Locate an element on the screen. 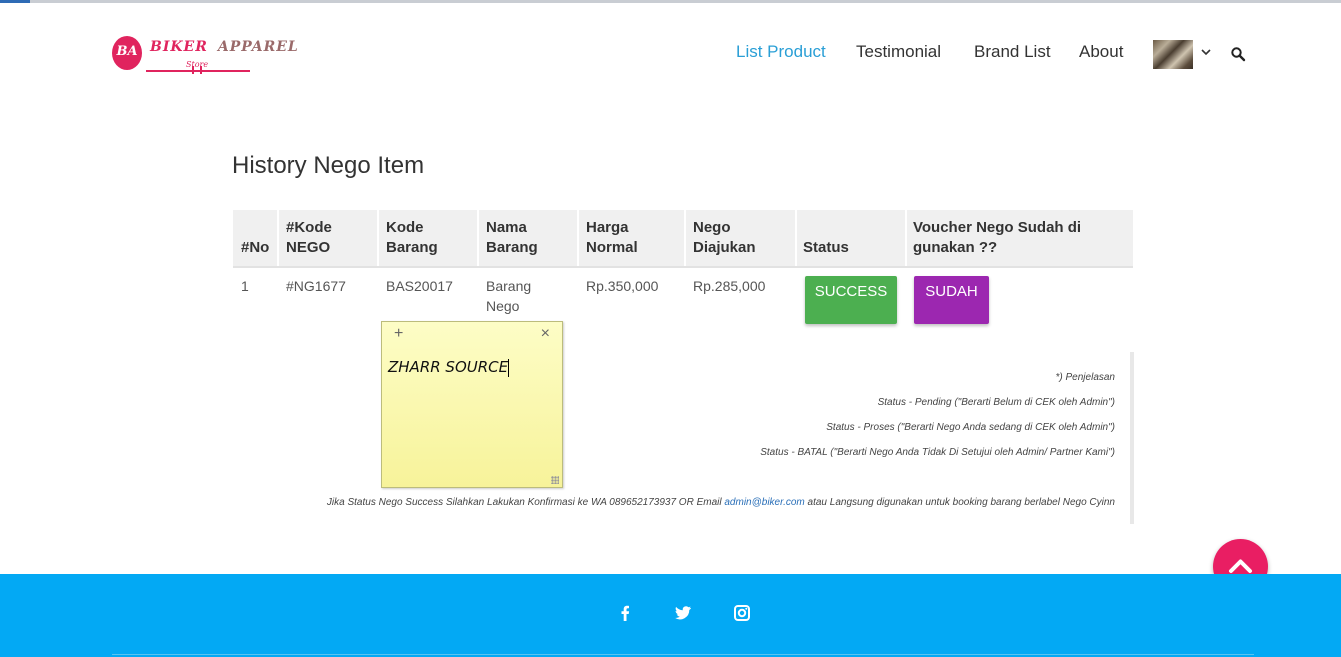  browser-top-strip is located at coordinates (670, 1).